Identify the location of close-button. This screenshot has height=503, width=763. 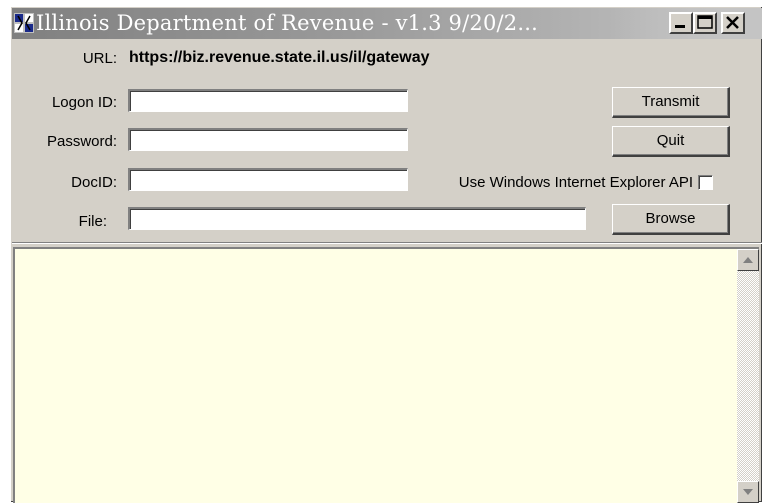
(733, 23).